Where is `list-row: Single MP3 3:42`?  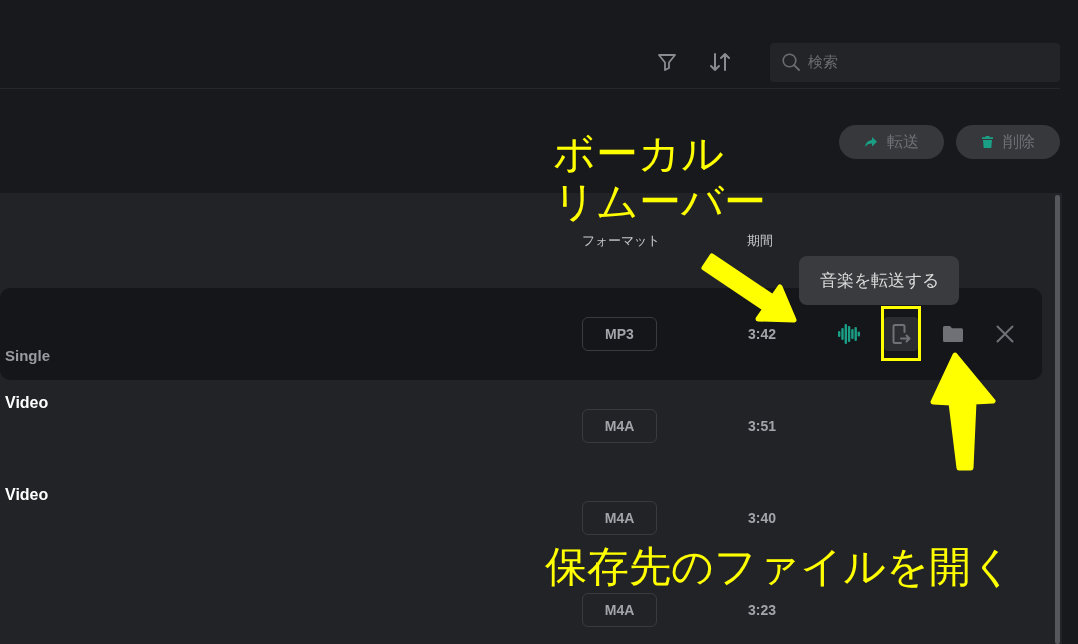
list-row: Single MP3 3:42 is located at coordinates (521, 334).